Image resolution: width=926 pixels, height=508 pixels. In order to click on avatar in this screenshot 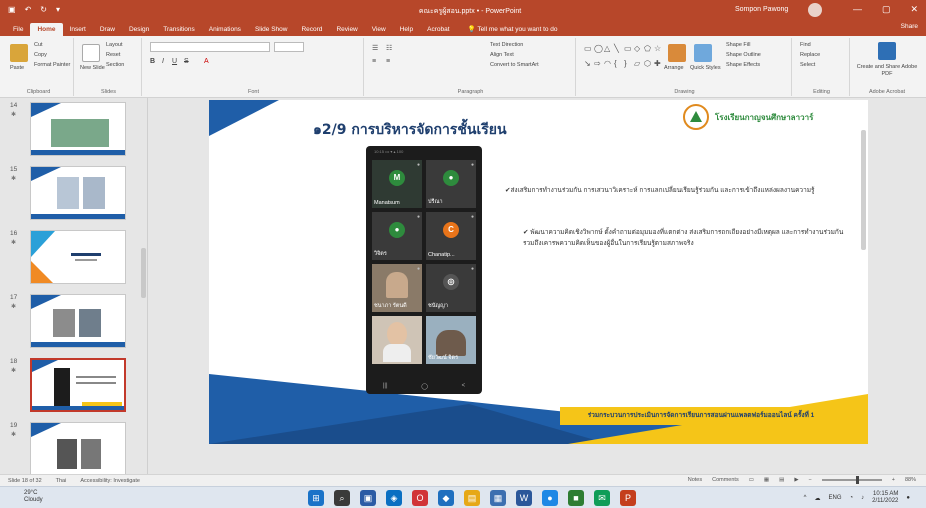, I will do `click(815, 10)`.